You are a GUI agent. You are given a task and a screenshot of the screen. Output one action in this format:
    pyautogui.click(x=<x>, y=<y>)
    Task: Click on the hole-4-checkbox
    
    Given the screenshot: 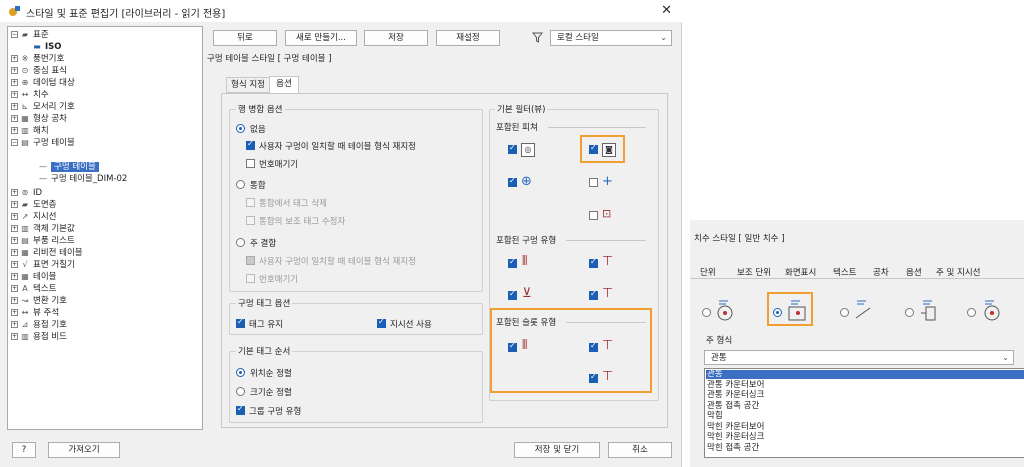 What is the action you would take?
    pyautogui.click(x=593, y=294)
    